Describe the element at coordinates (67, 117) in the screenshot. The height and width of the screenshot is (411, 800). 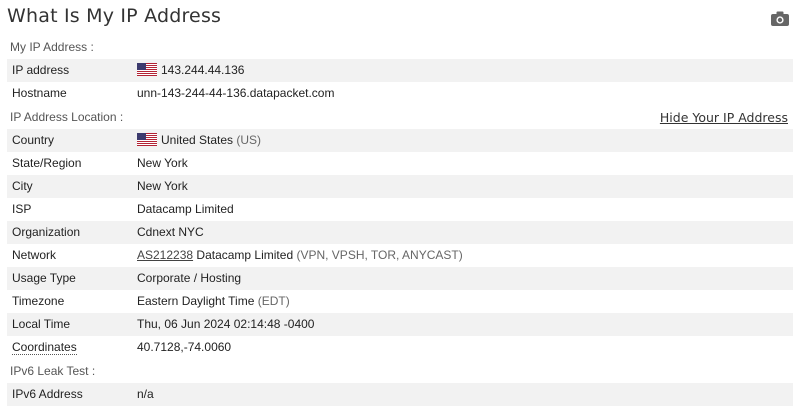
I see `section-heading-location: IP Address Location :` at that location.